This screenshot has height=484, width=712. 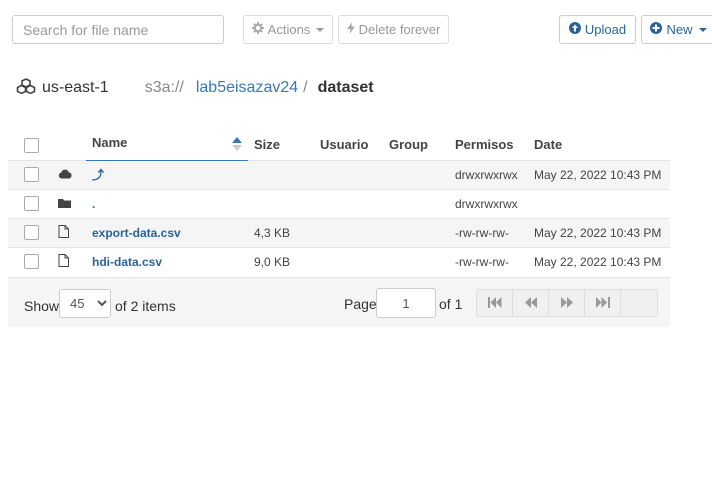 I want to click on table-row: ⤴ drwxrwxrwx May 22, 2022 10:43 PM, so click(x=339, y=174).